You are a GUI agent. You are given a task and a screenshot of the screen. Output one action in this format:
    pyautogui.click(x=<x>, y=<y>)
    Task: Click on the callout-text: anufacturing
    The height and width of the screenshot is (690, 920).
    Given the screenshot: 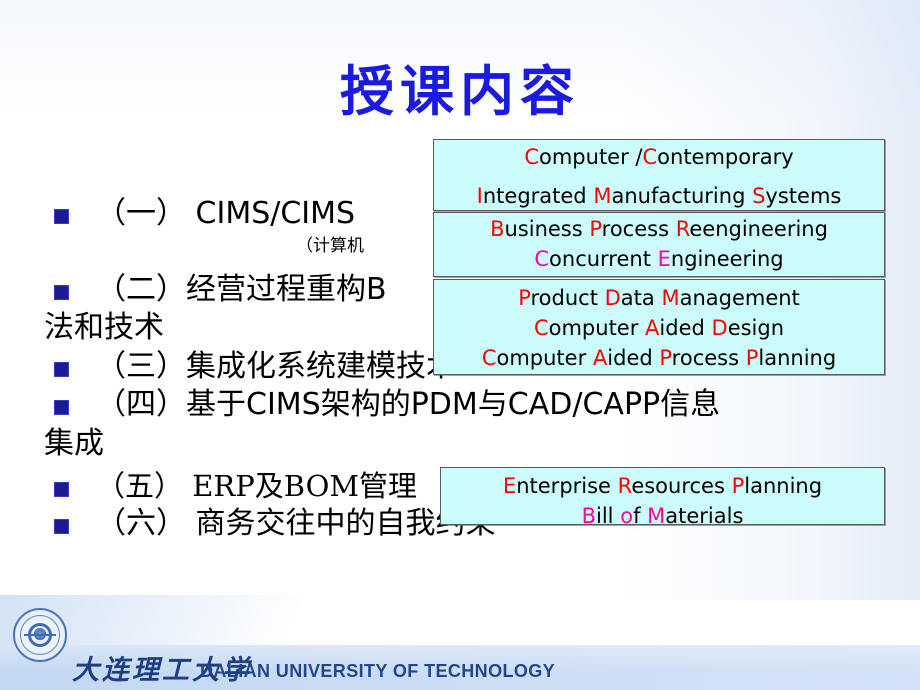 What is the action you would take?
    pyautogui.click(x=682, y=196)
    